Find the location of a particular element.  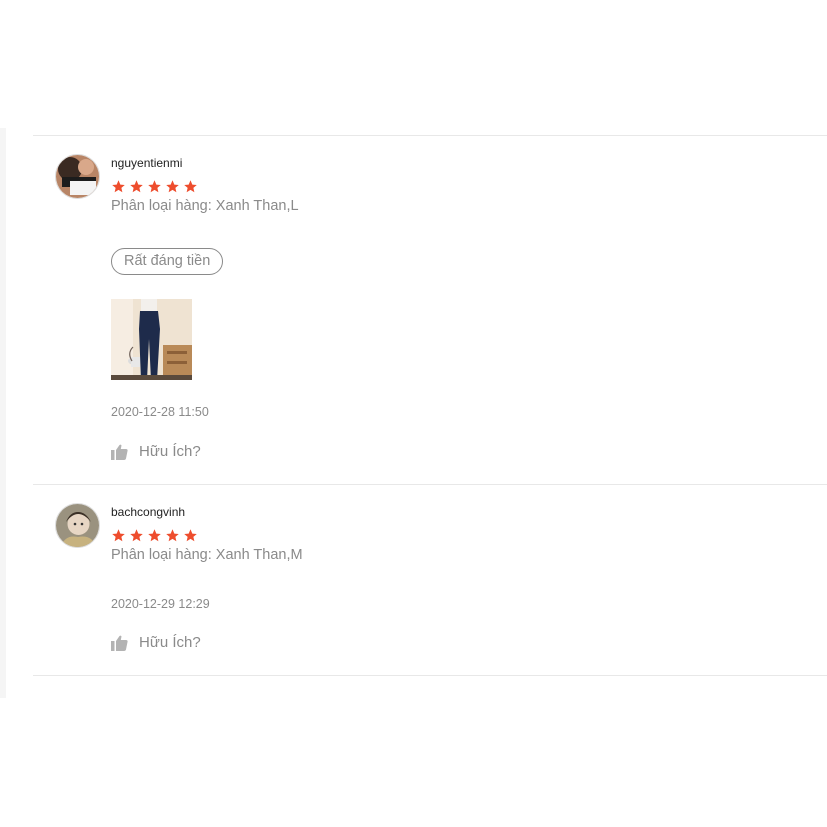

review-tag: Rất đáng tiền is located at coordinates (167, 261).